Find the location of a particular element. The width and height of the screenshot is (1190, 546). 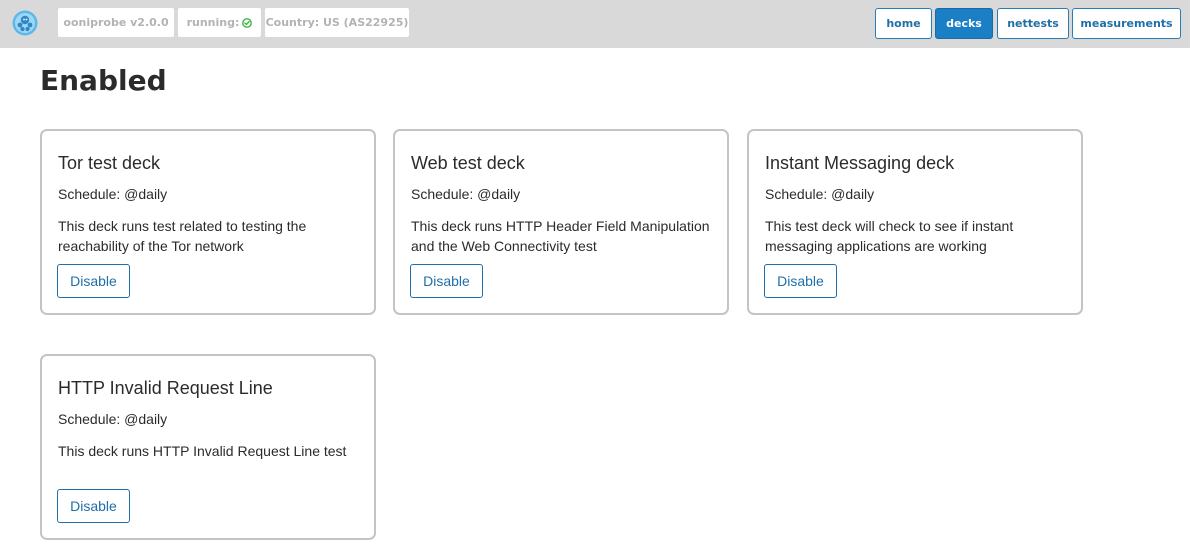

deck-title: Instant Messaging deck is located at coordinates (860, 163).